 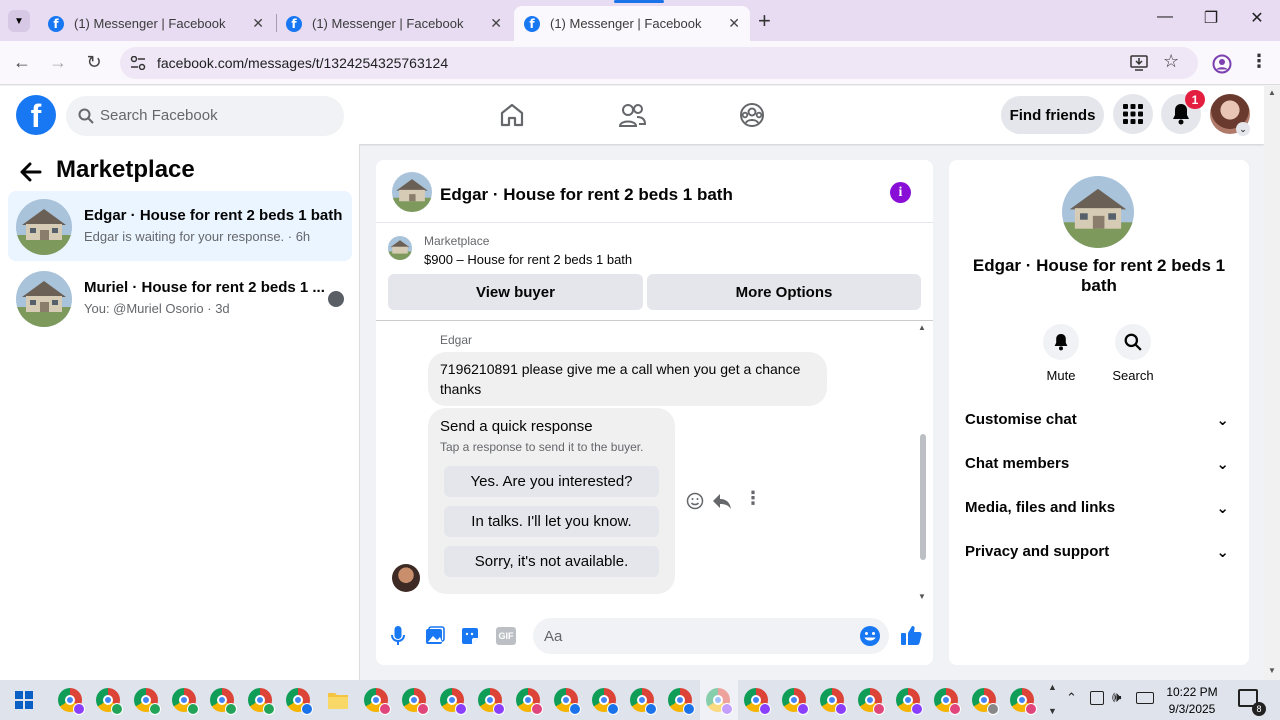 What do you see at coordinates (911, 635) in the screenshot?
I see `like-thumbs-up-icon` at bounding box center [911, 635].